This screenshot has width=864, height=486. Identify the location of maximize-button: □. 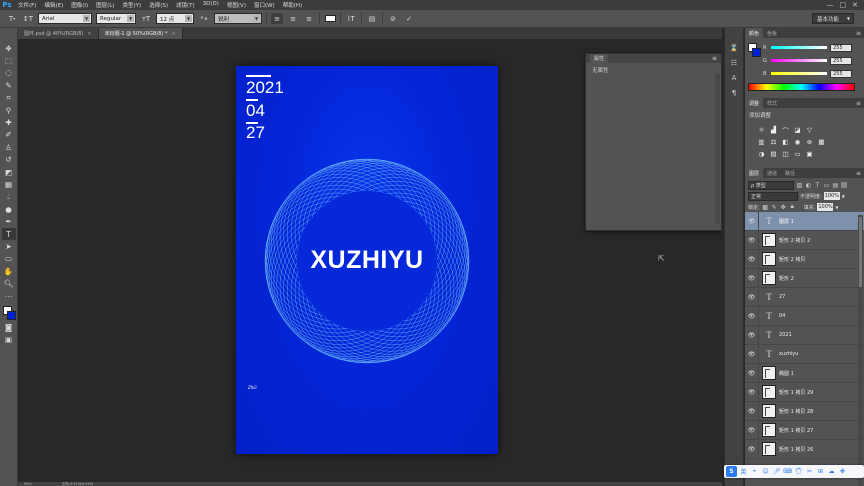
(843, 5).